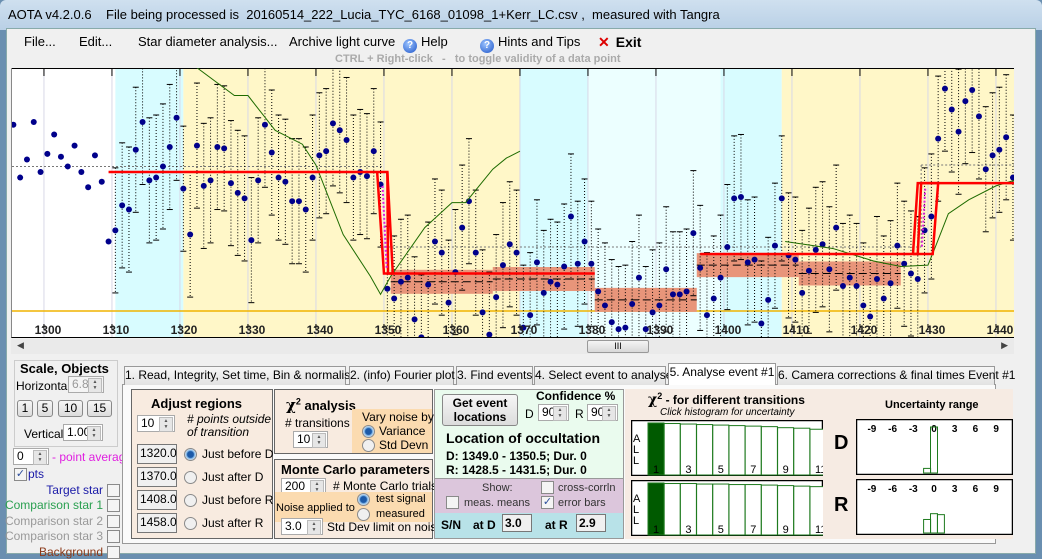 The width and height of the screenshot is (1042, 559). Describe the element at coordinates (603, 375) in the screenshot. I see `tab-4: 4. Select event to analyse` at that location.